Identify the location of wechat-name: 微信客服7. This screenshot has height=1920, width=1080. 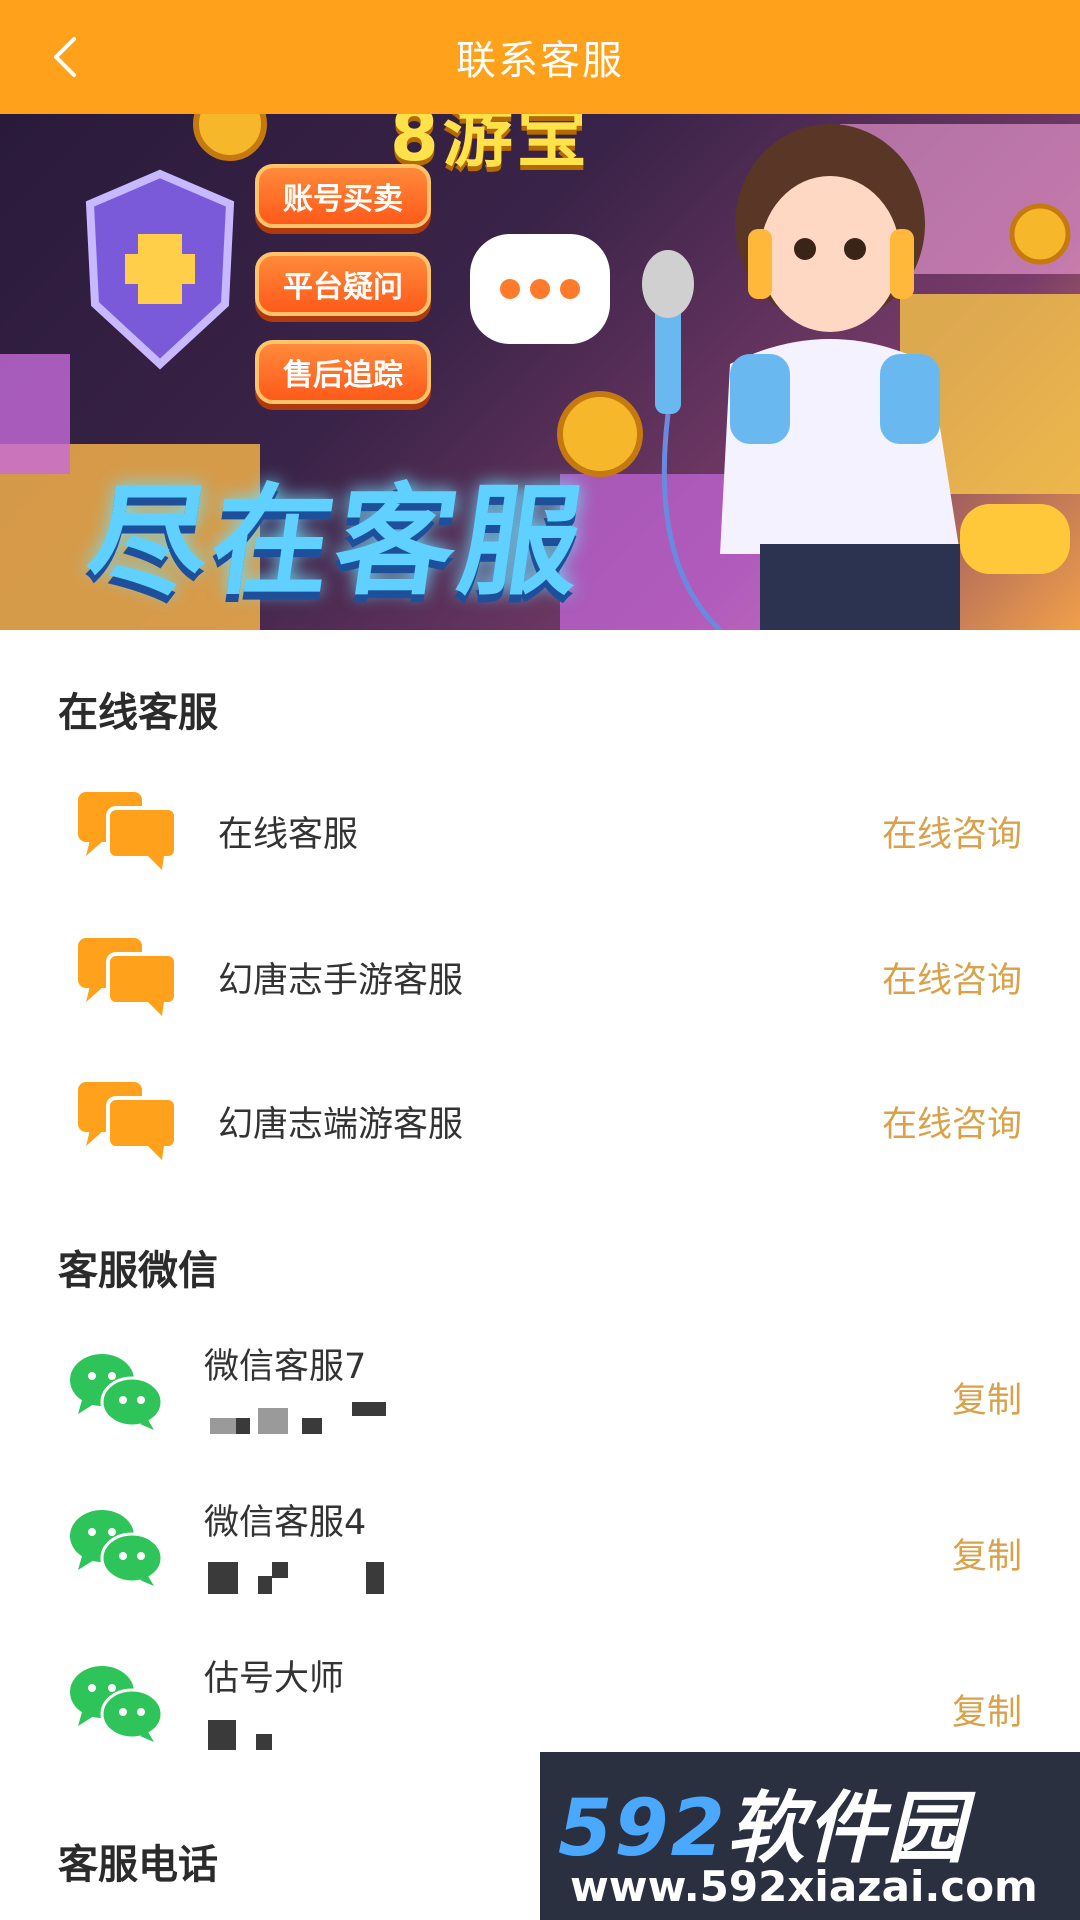
(285, 1367).